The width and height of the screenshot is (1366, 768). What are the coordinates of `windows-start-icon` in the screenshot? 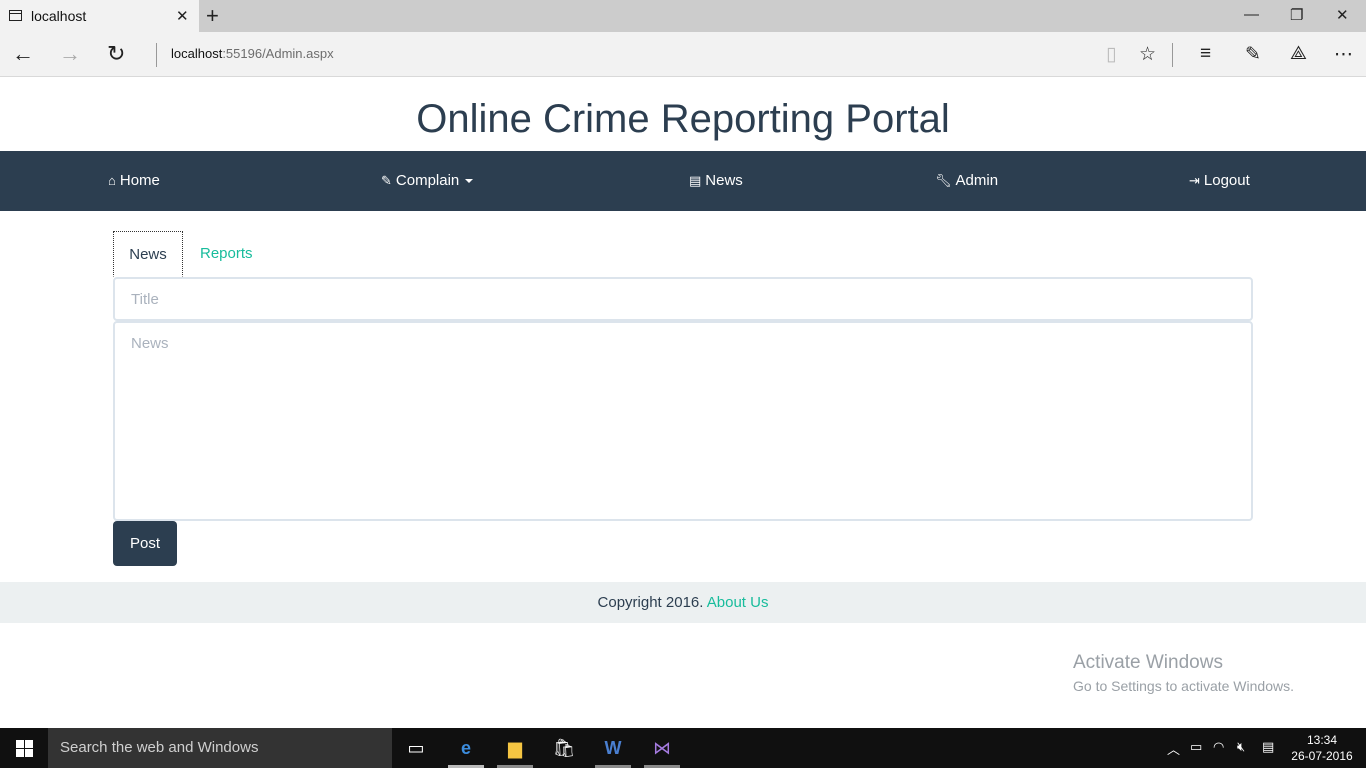 It's located at (24, 748).